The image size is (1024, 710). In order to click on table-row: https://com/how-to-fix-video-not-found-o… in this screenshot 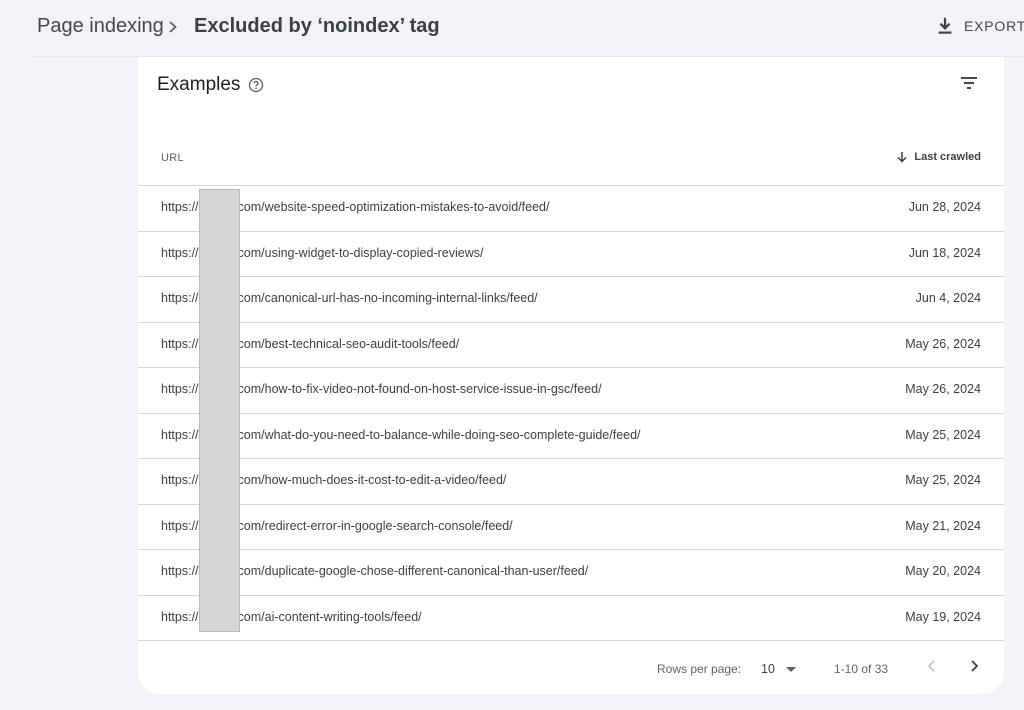, I will do `click(571, 390)`.